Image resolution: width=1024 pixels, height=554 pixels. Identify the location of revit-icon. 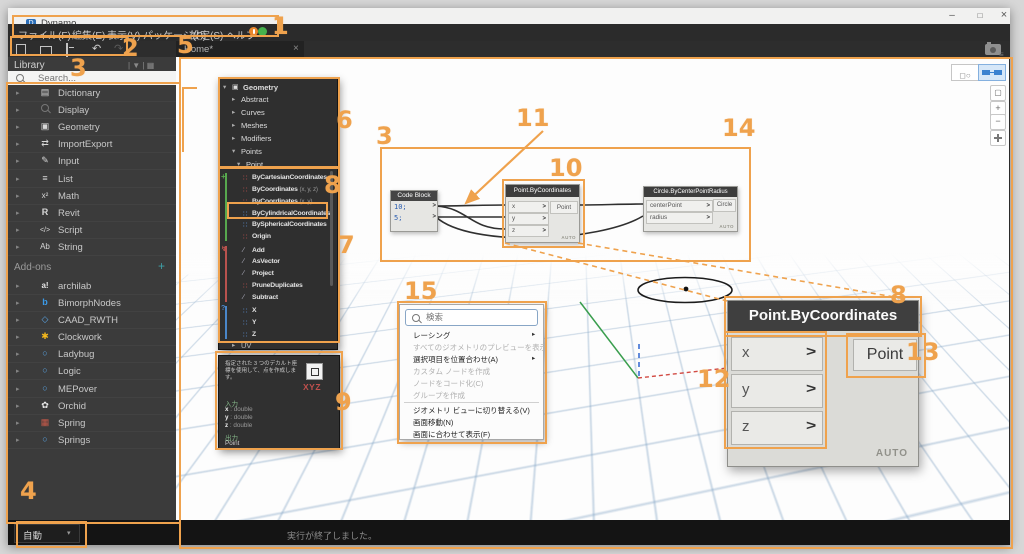
(45, 212).